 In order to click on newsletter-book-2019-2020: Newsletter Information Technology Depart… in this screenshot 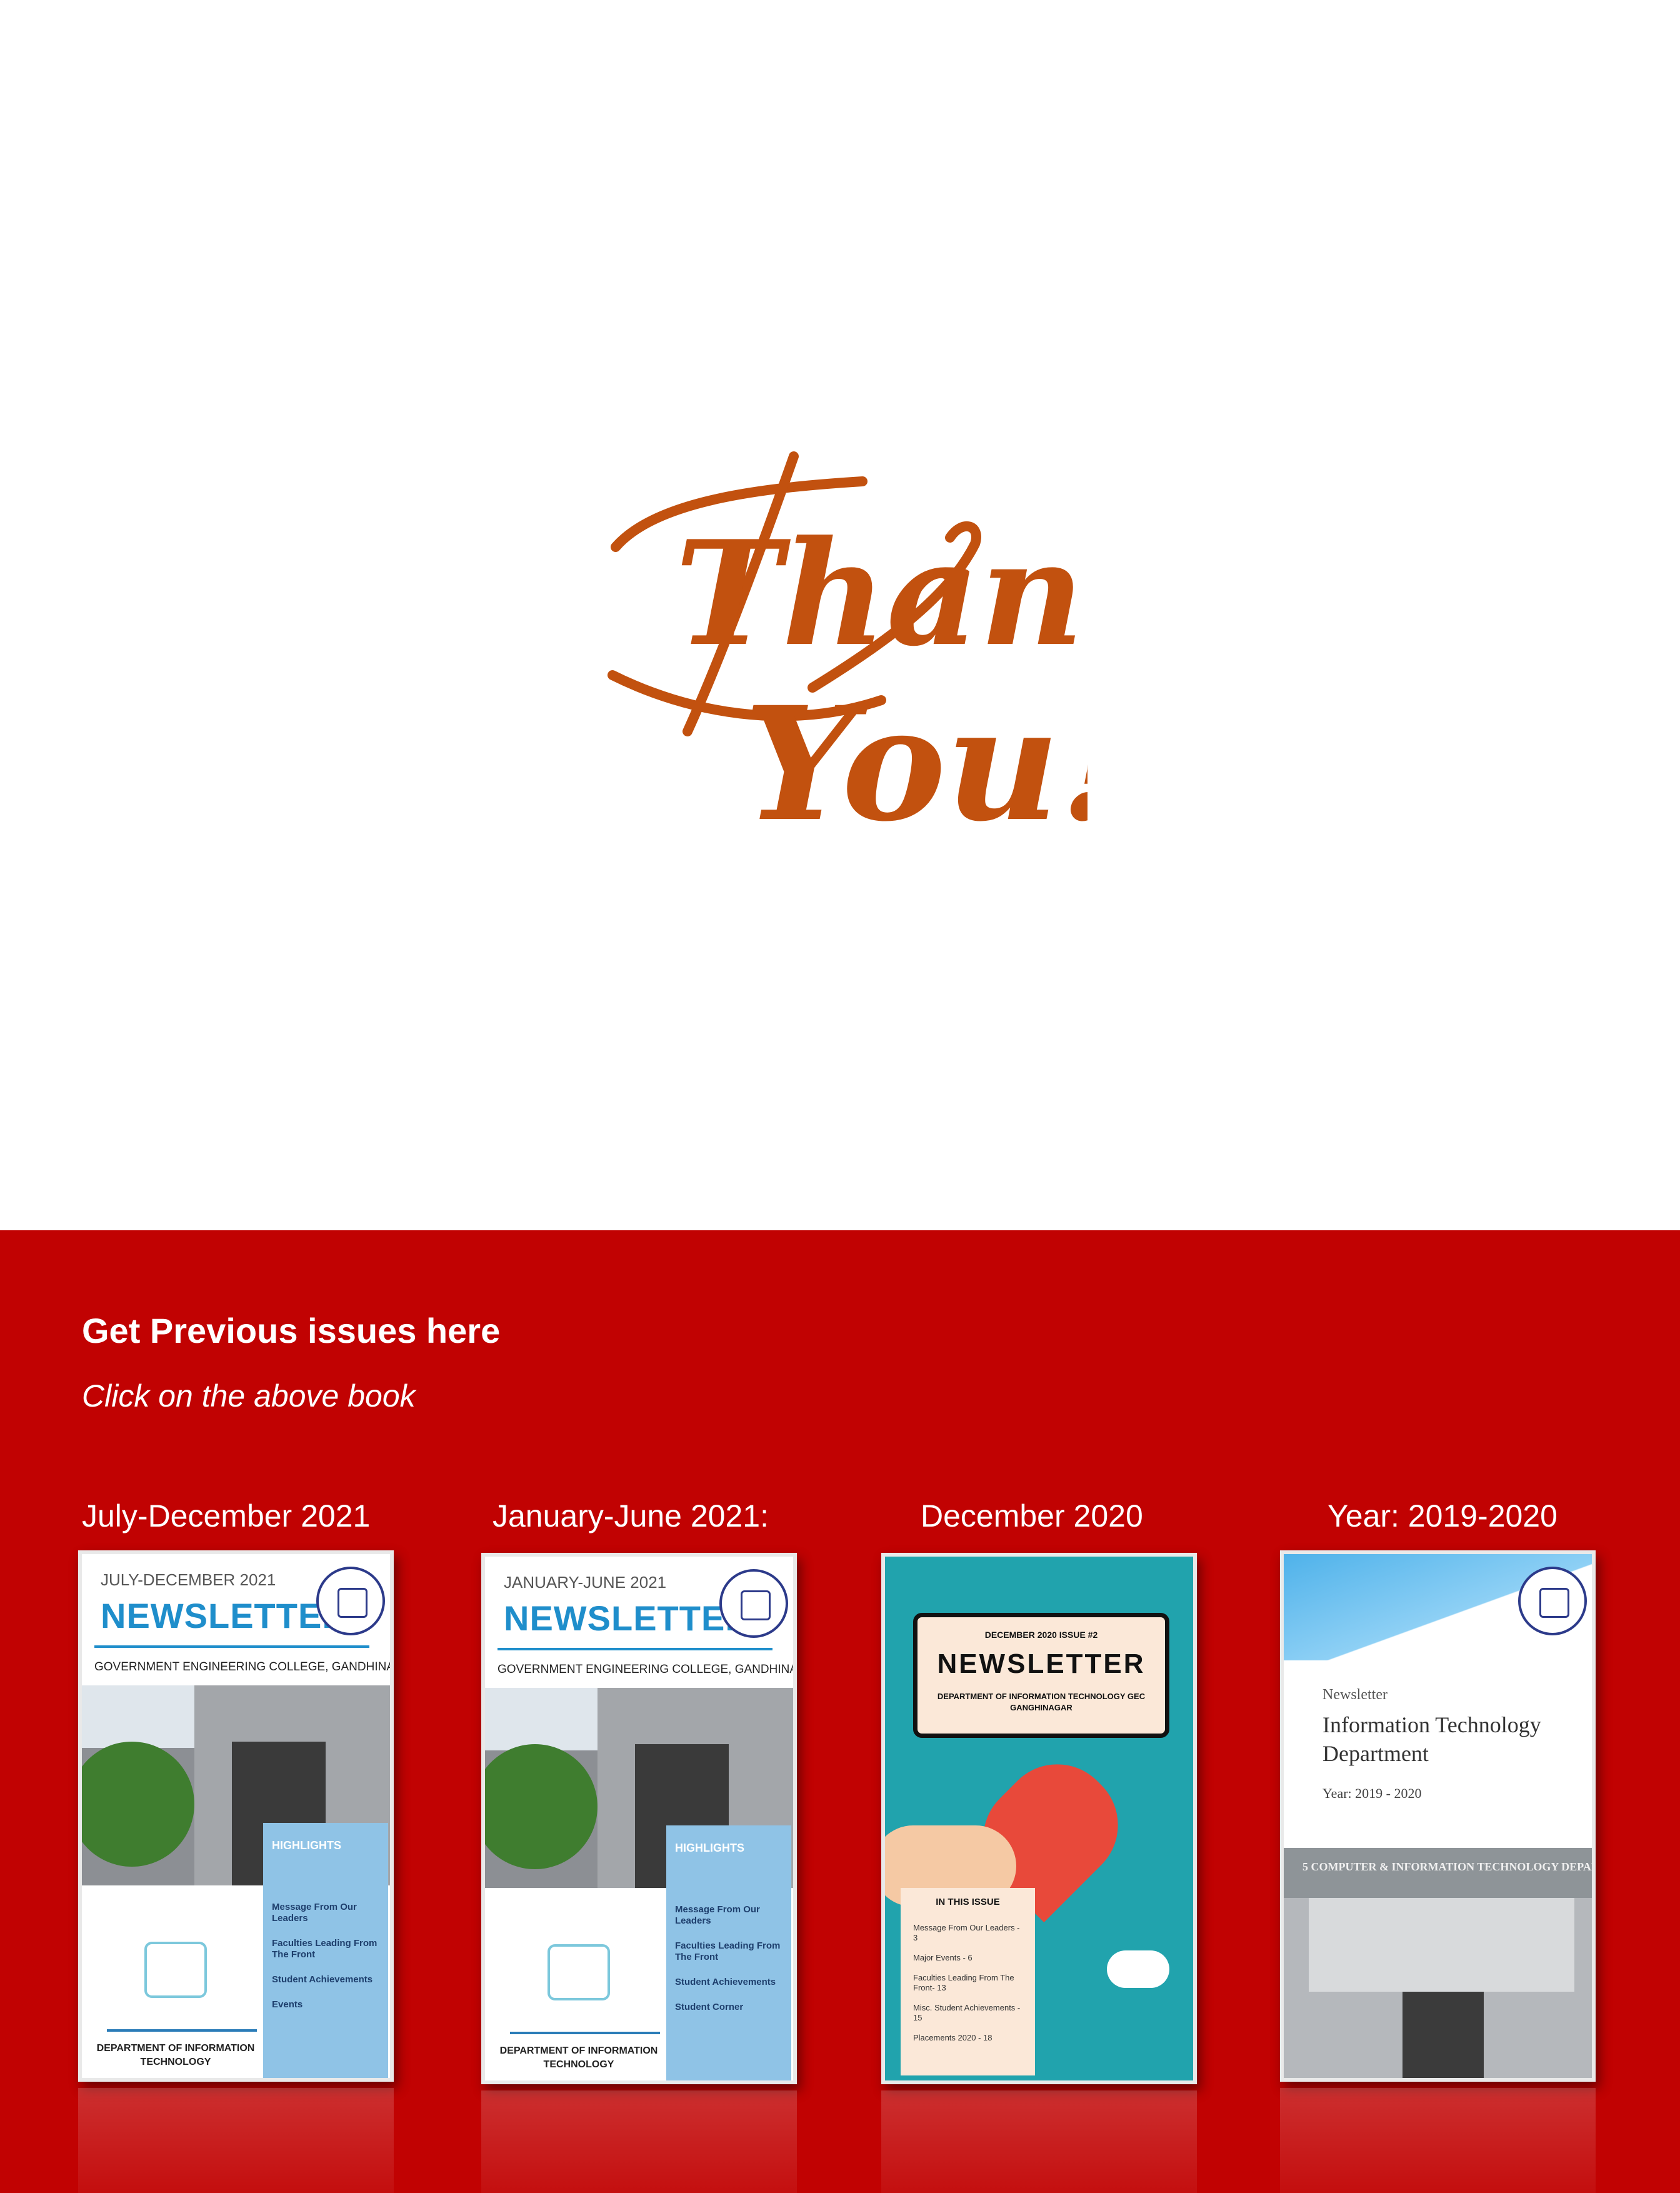, I will do `click(1438, 1816)`.